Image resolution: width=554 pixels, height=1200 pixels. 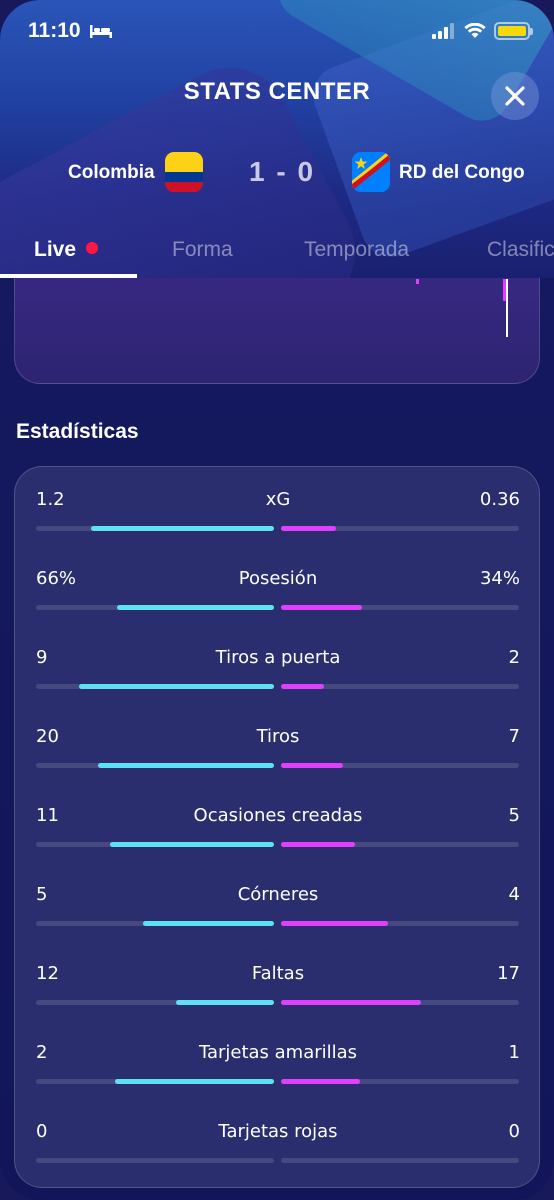 I want to click on wifi-icon, so click(x=475, y=30).